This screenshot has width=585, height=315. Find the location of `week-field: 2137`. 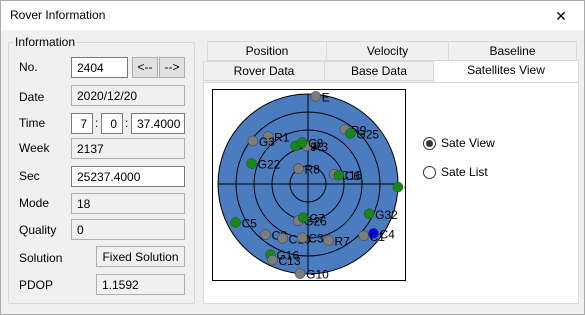

week-field: 2137 is located at coordinates (128, 148).